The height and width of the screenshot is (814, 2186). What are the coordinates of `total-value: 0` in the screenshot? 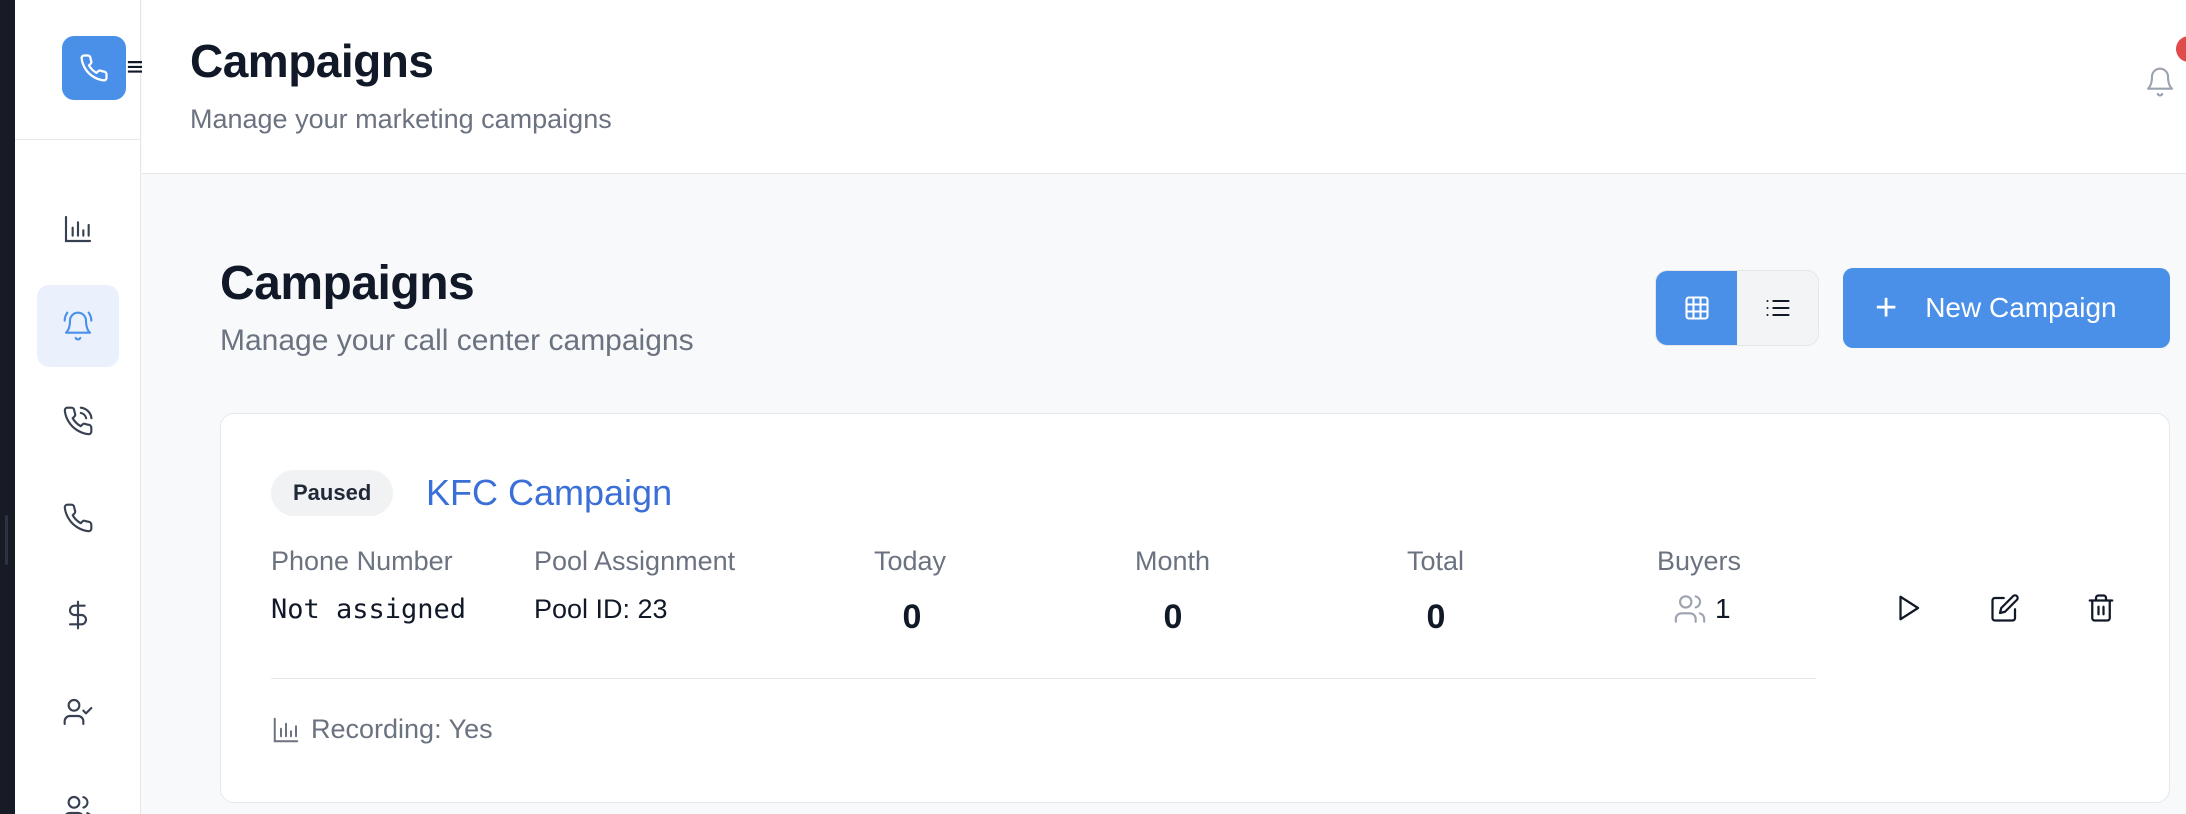 It's located at (1436, 617).